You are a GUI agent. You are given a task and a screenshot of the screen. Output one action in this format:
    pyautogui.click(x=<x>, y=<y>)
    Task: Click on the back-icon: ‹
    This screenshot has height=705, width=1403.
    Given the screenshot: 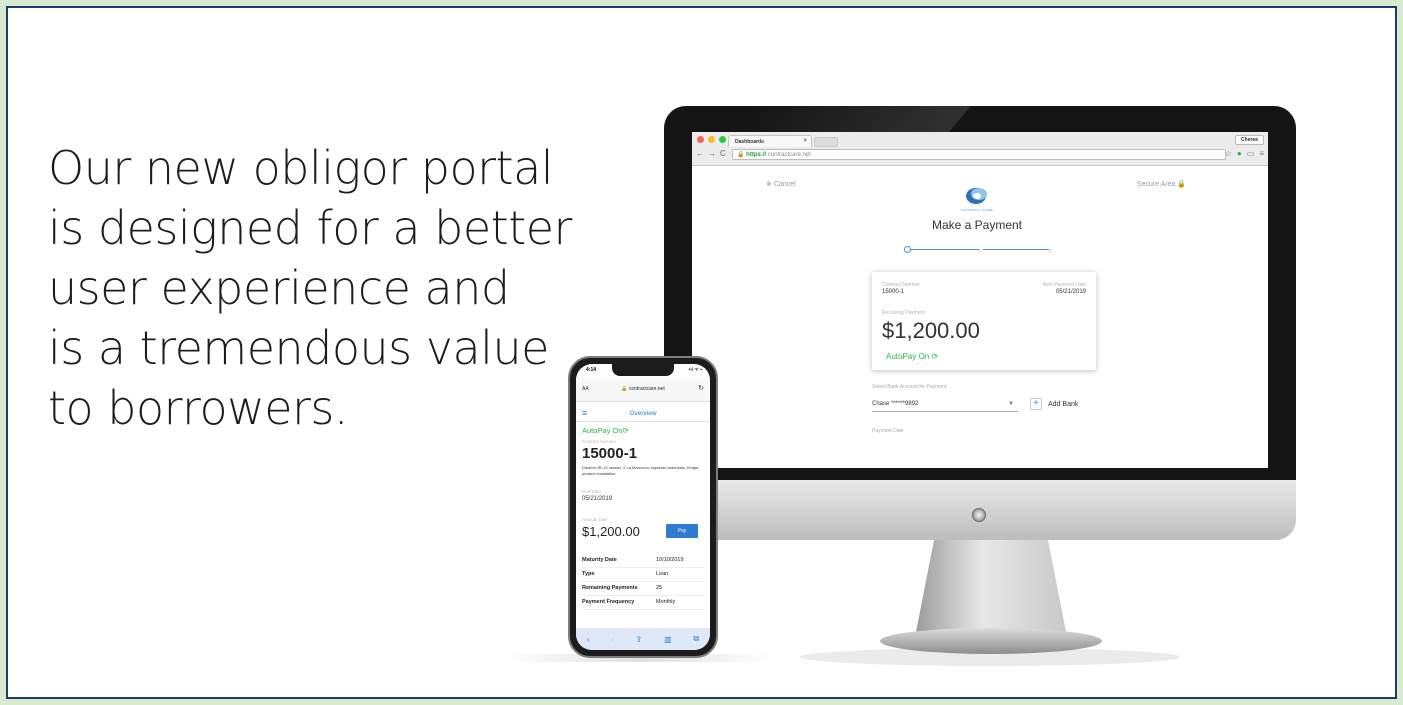 What is the action you would take?
    pyautogui.click(x=588, y=639)
    